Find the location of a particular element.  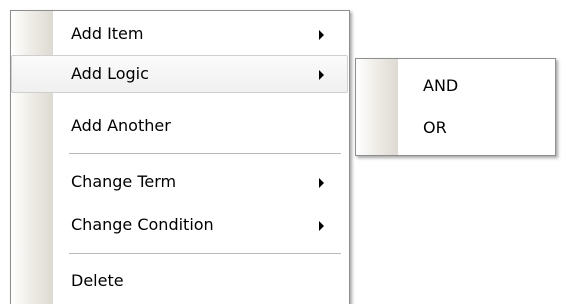

submenu-item-label: AND is located at coordinates (441, 85).